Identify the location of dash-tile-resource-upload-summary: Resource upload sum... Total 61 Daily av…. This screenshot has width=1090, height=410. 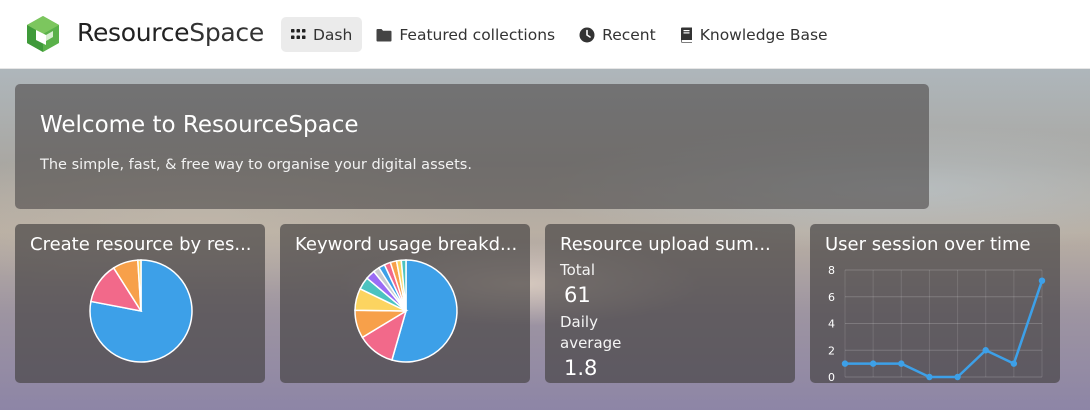
(670, 303).